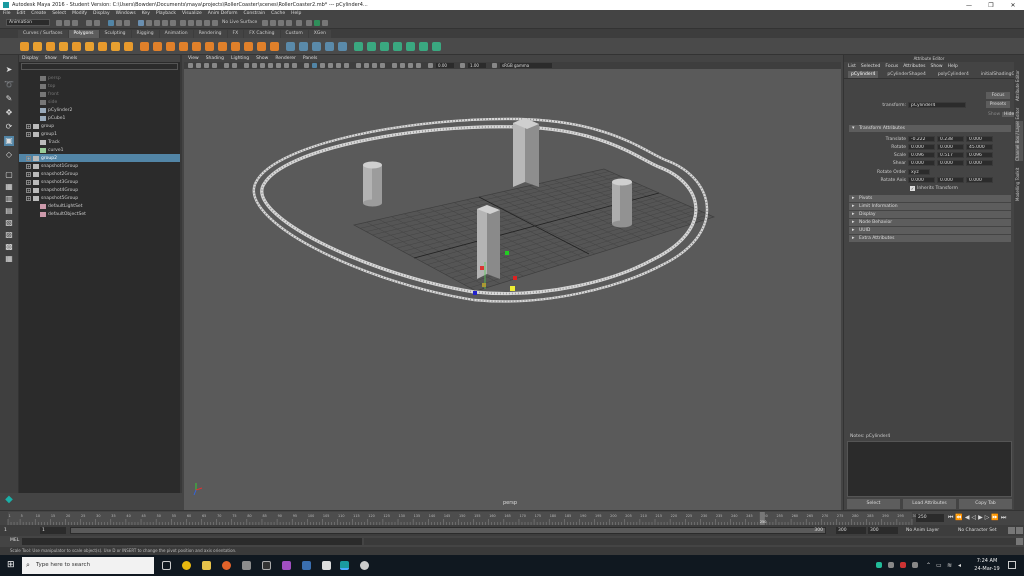  Describe the element at coordinates (99, 66) in the screenshot. I see `outliner-search-input` at that location.